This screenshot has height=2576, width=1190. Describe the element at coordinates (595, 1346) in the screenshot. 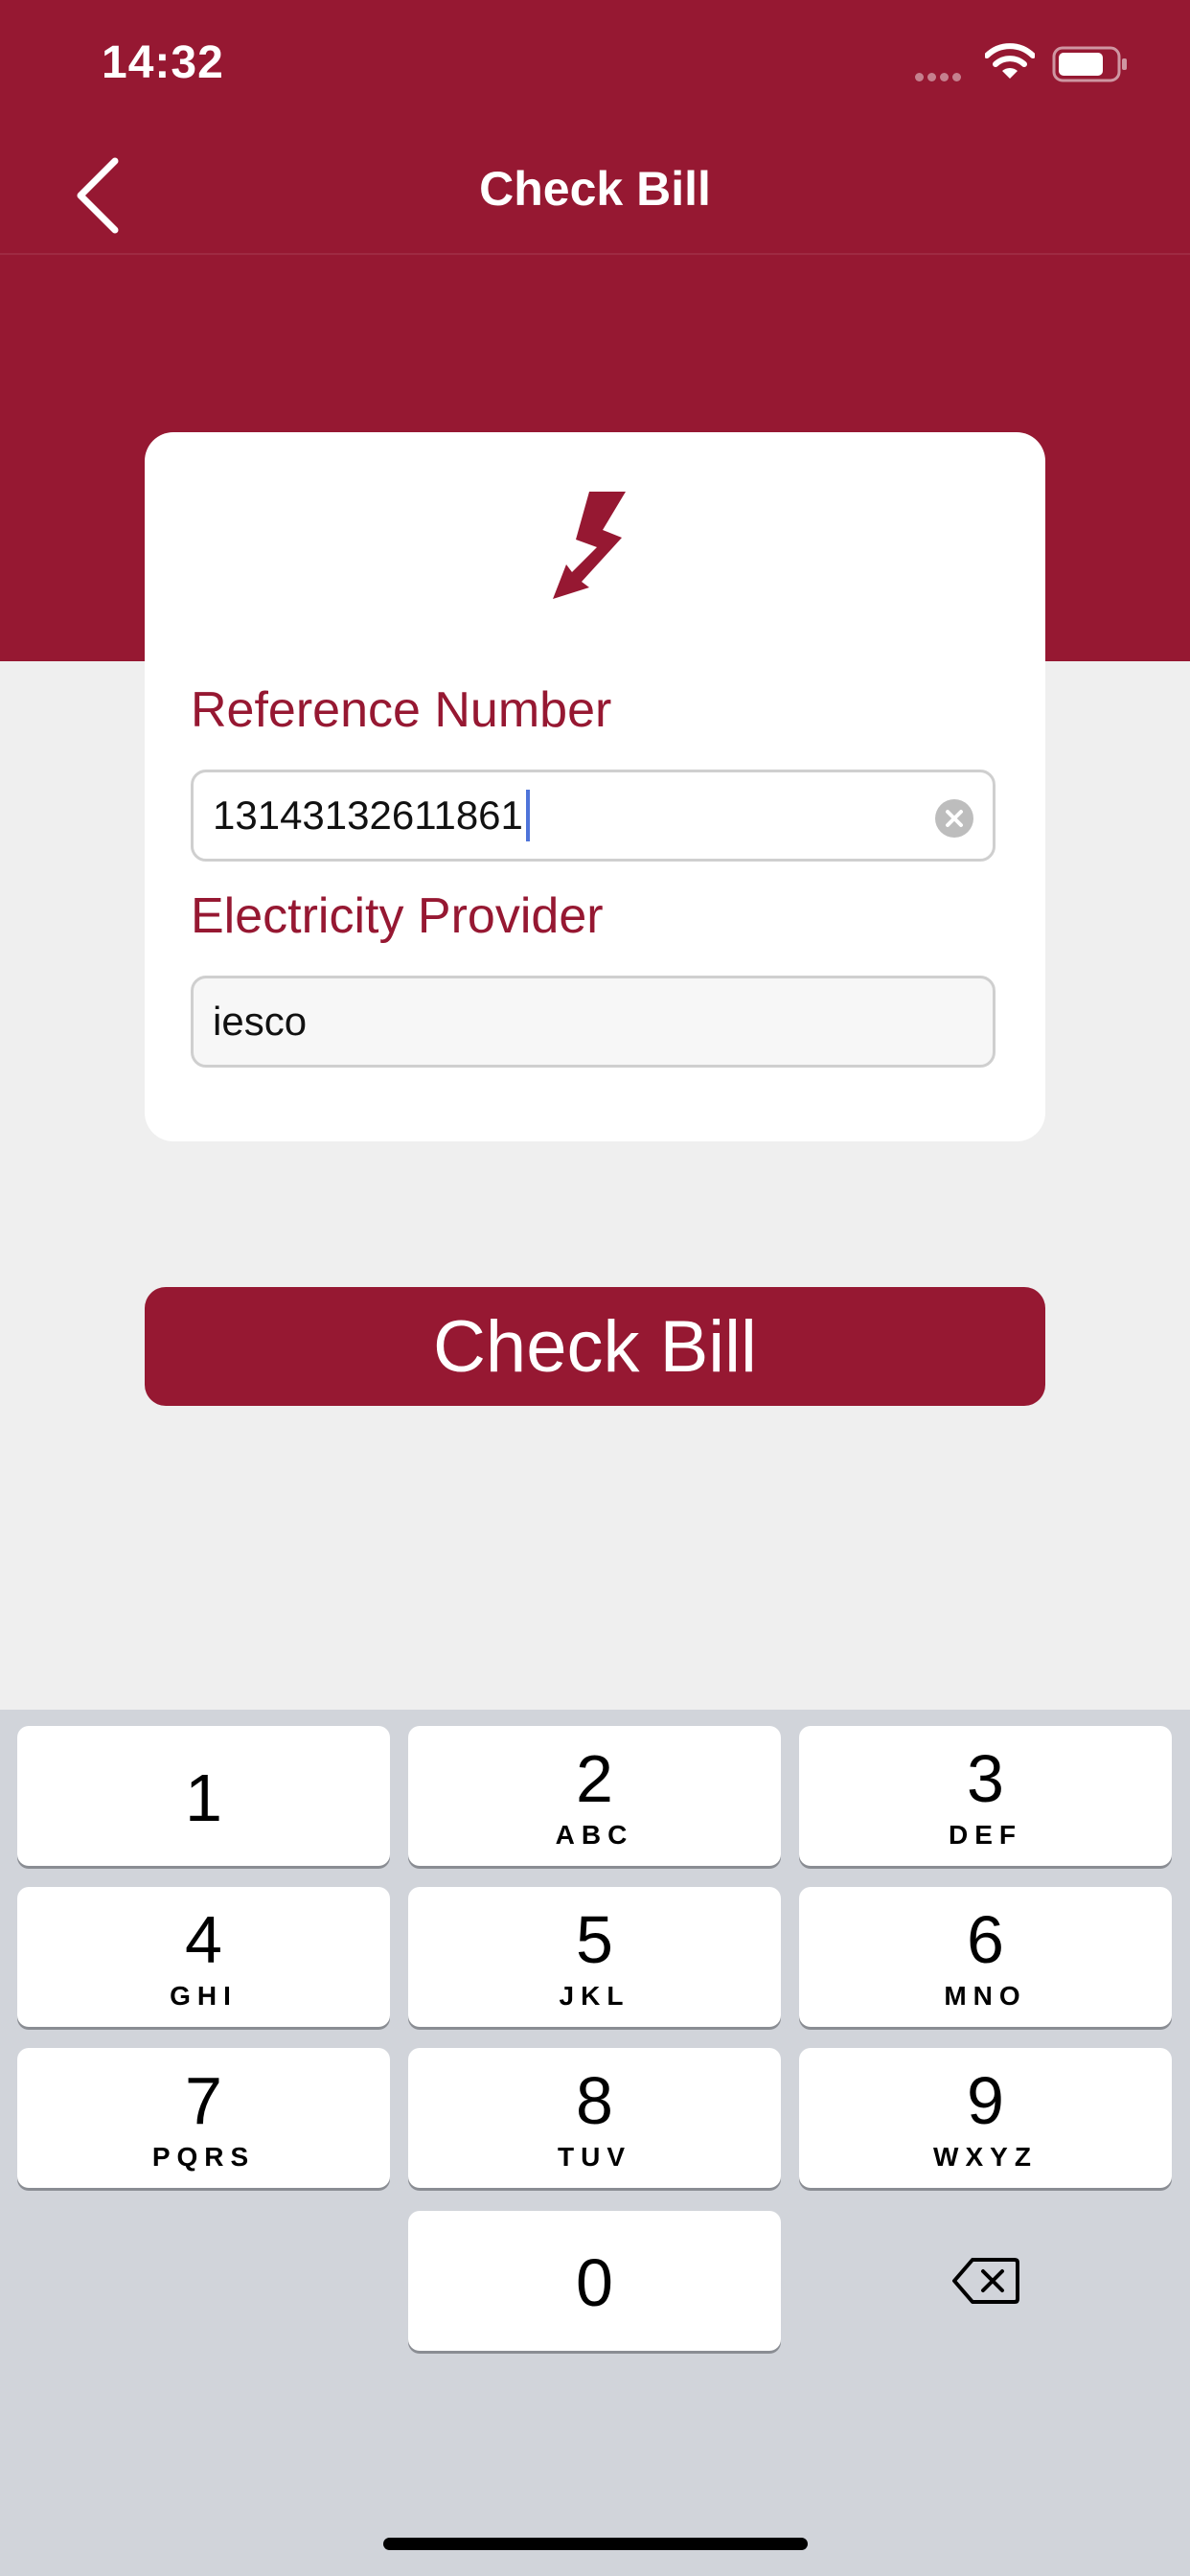

I see `check-bill-button: Check Bill` at that location.